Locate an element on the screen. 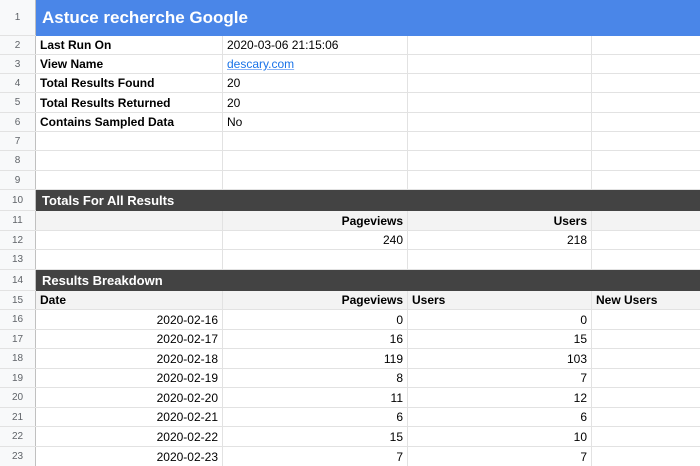 This screenshot has height=466, width=700. pageviews-cell: 7 is located at coordinates (315, 456).